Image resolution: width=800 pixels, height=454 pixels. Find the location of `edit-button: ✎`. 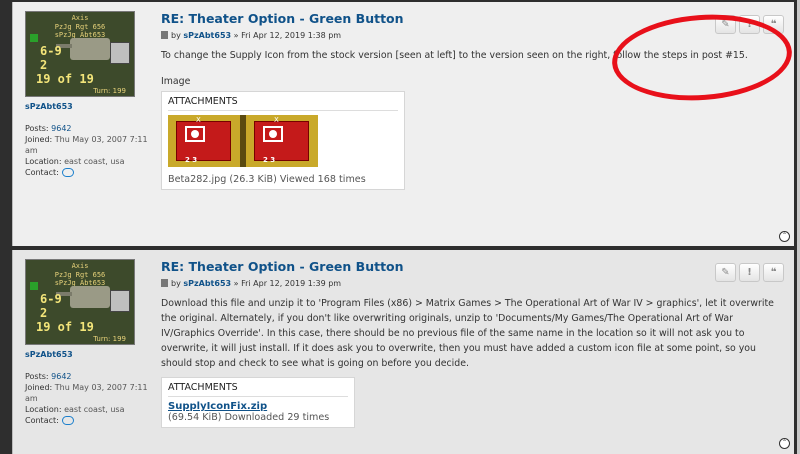

edit-button: ✎ is located at coordinates (725, 272).